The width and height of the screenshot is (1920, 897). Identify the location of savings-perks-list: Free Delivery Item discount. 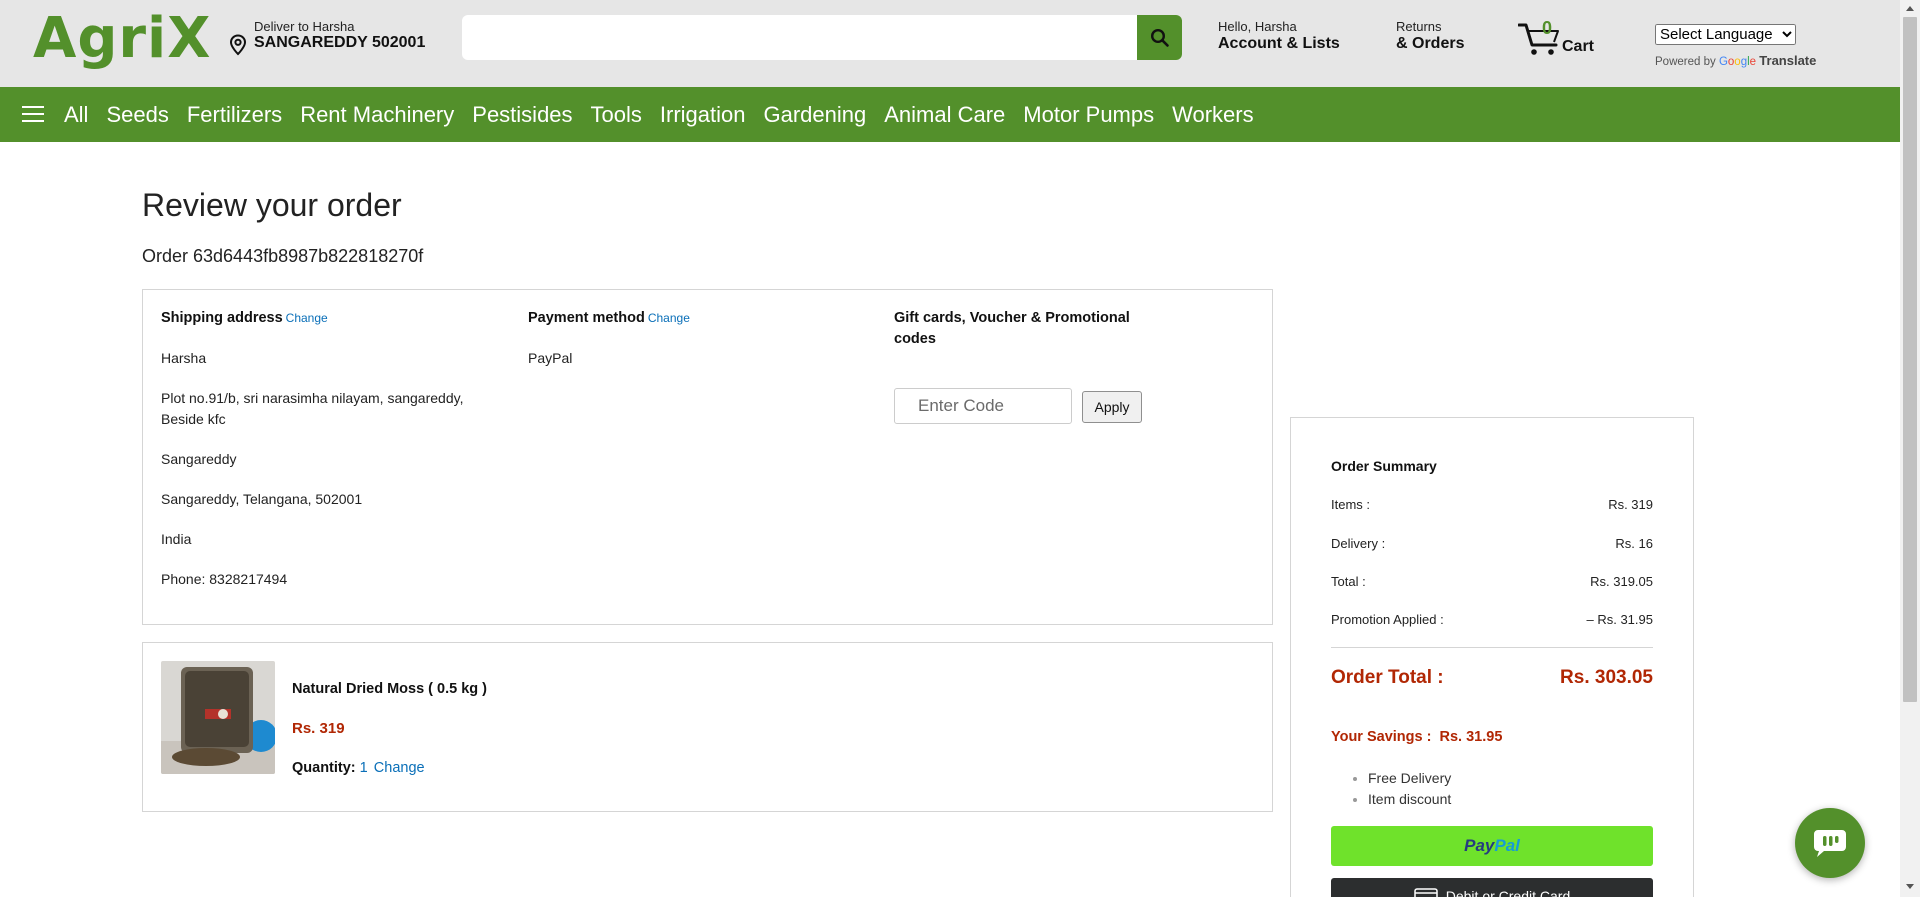
(1399, 789).